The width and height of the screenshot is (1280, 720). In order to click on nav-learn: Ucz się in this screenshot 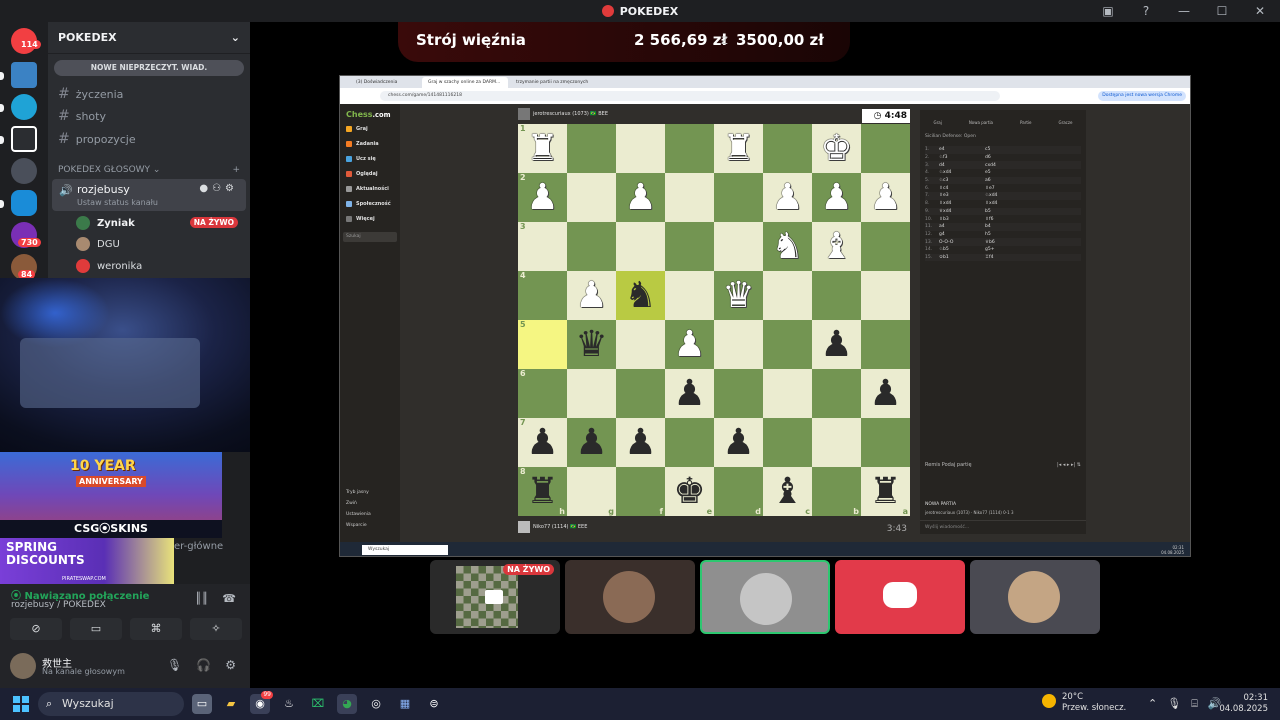, I will do `click(361, 159)`.